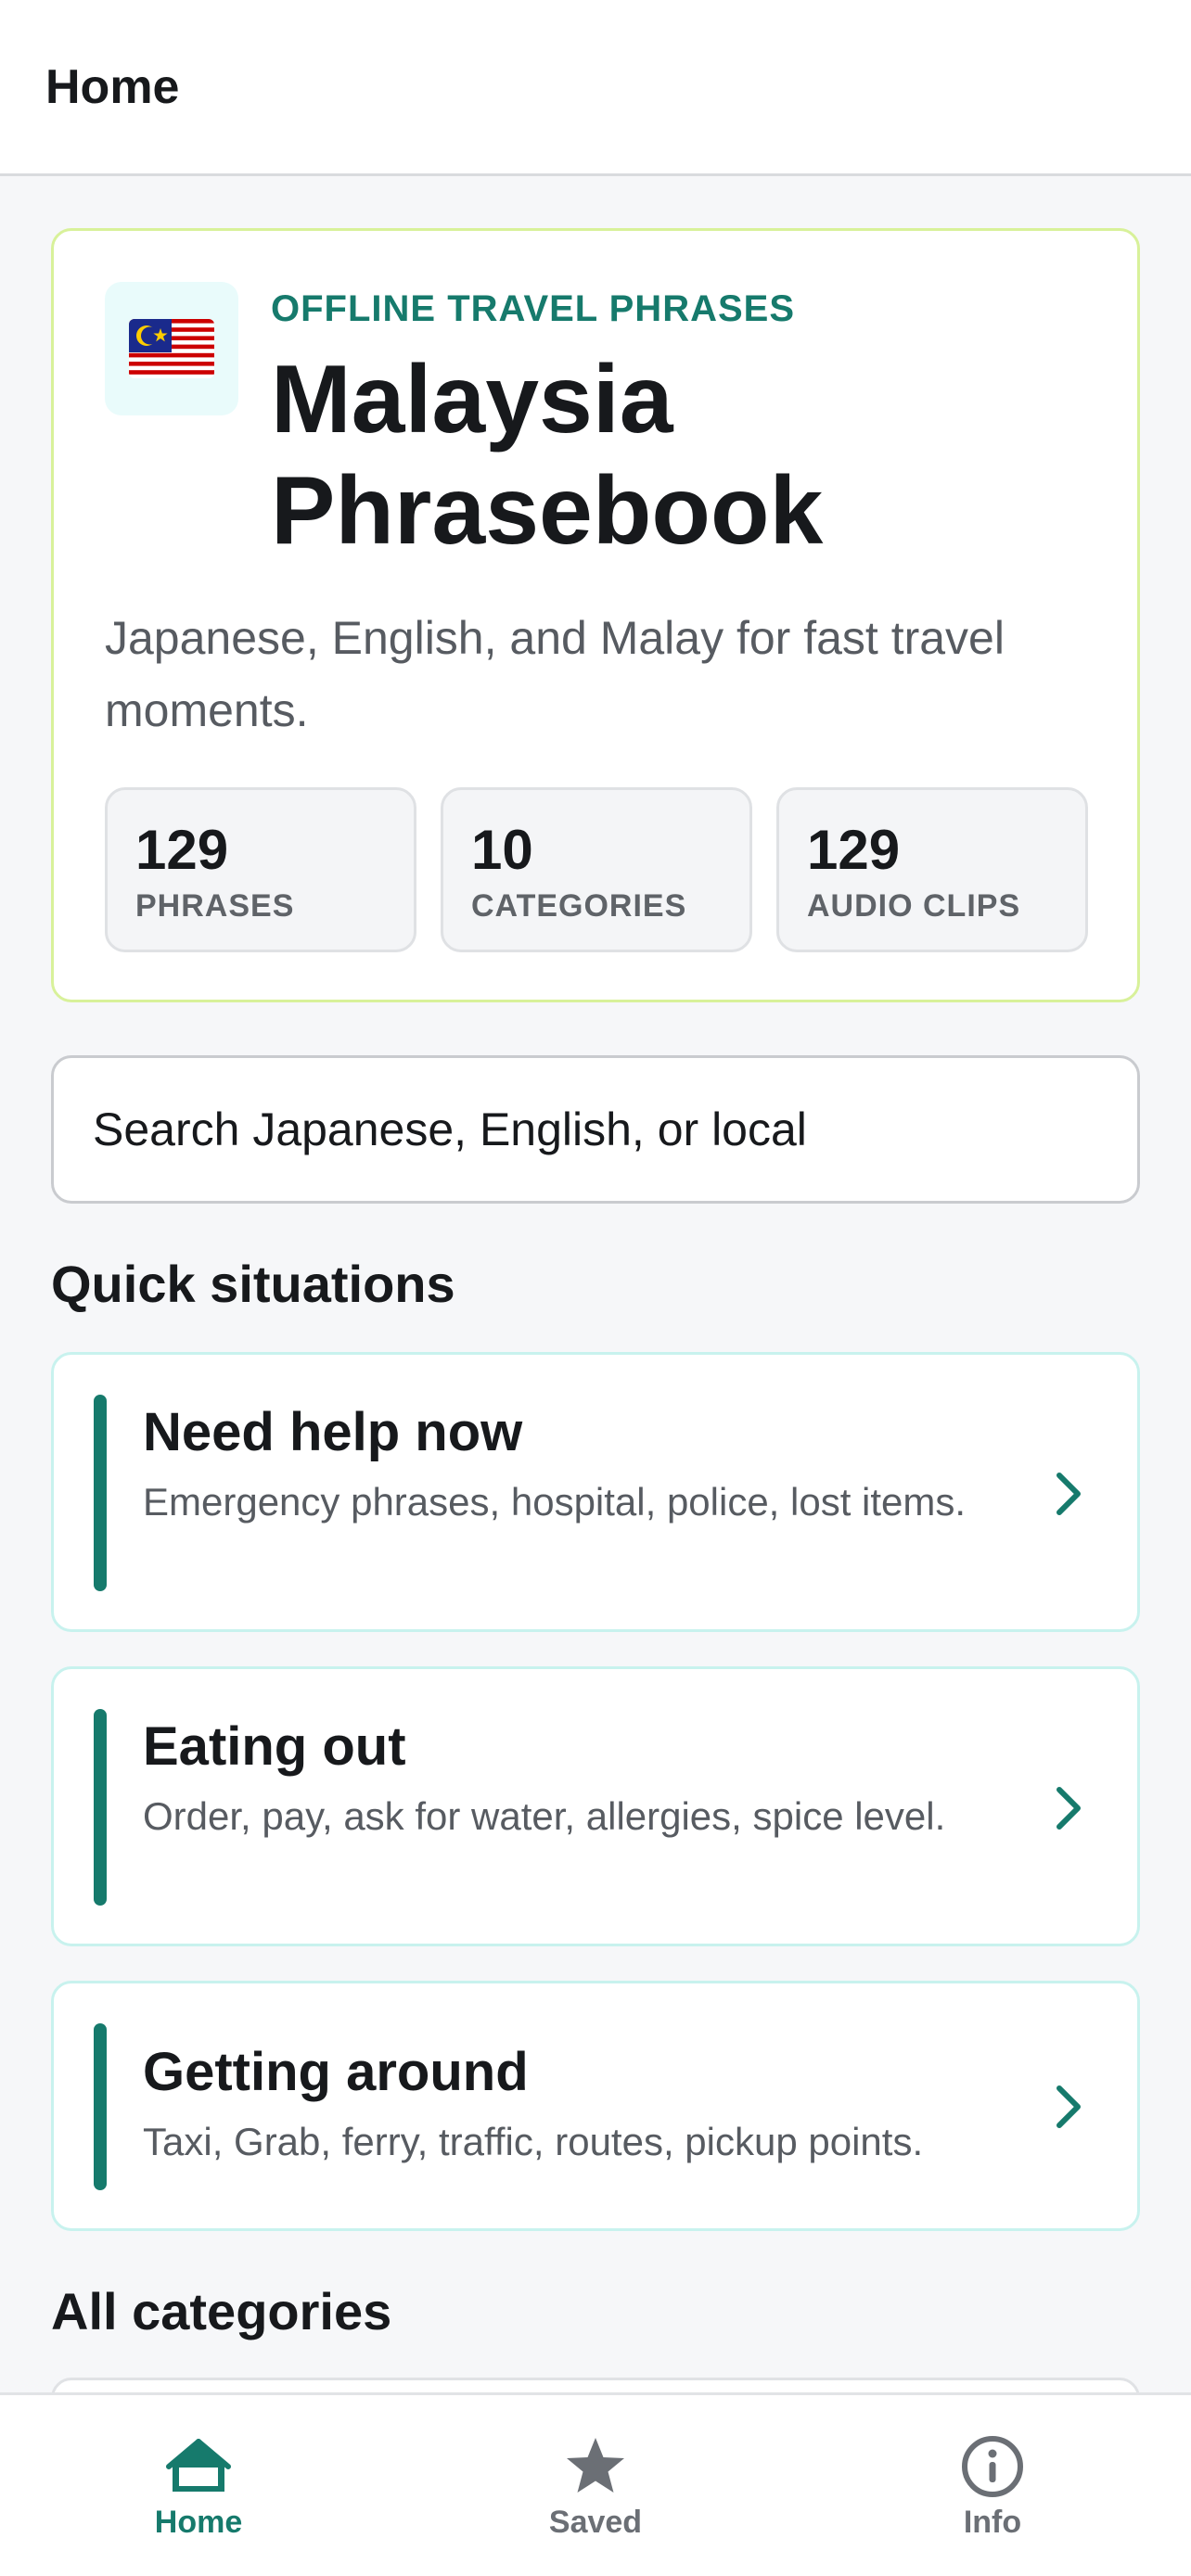  Describe the element at coordinates (253, 1284) in the screenshot. I see `quick-situations-title: Quick situations` at that location.